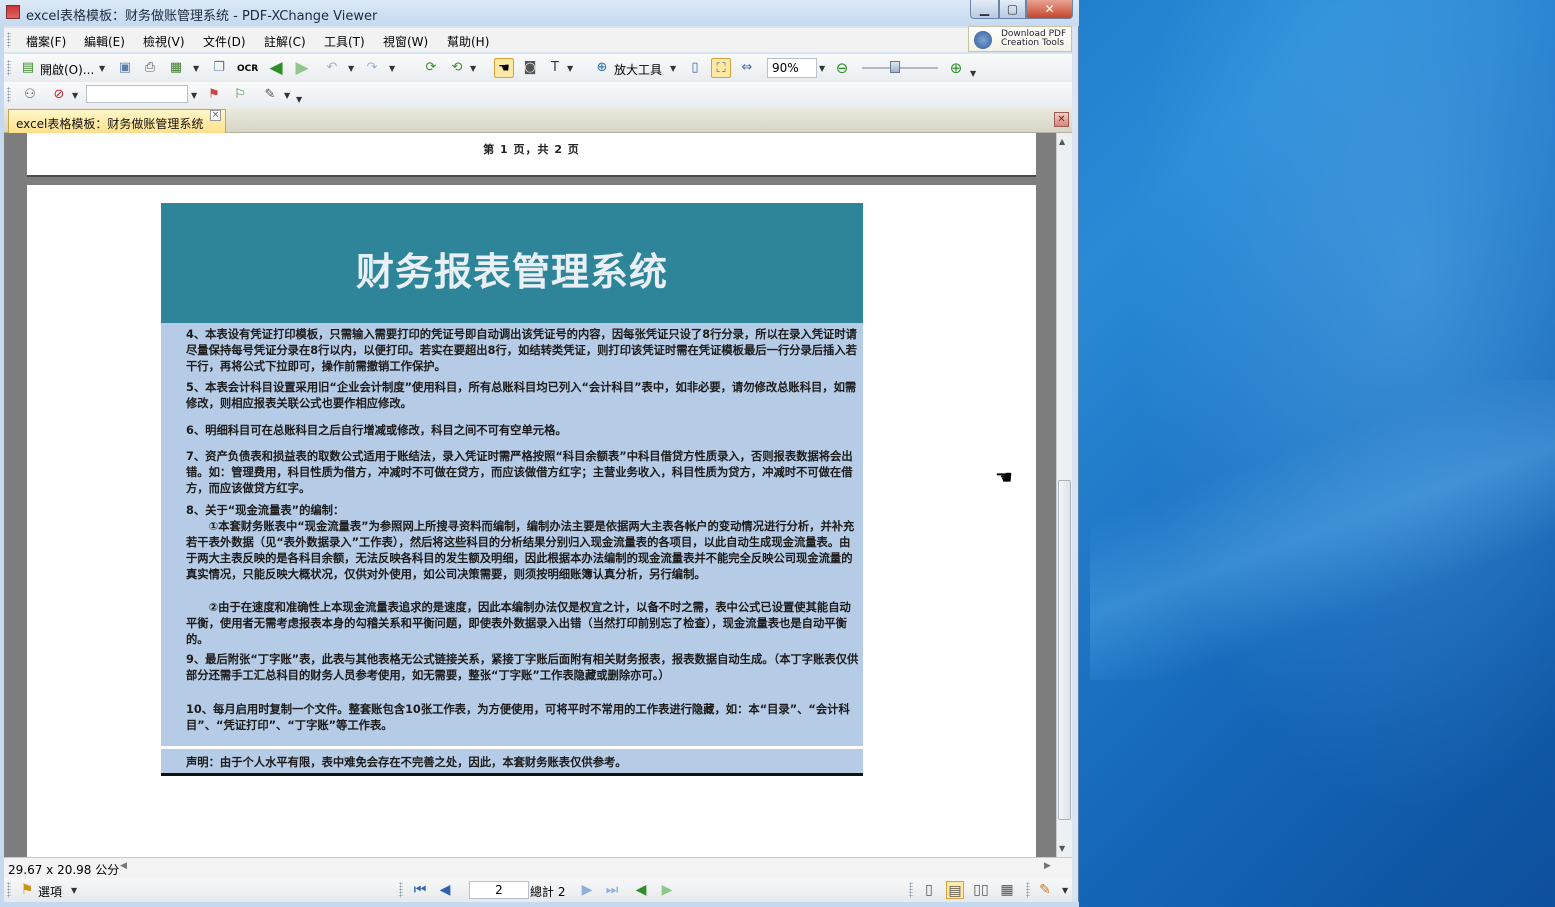 The height and width of the screenshot is (907, 1555). What do you see at coordinates (431, 68) in the screenshot?
I see `rotate-icon: ⟳` at bounding box center [431, 68].